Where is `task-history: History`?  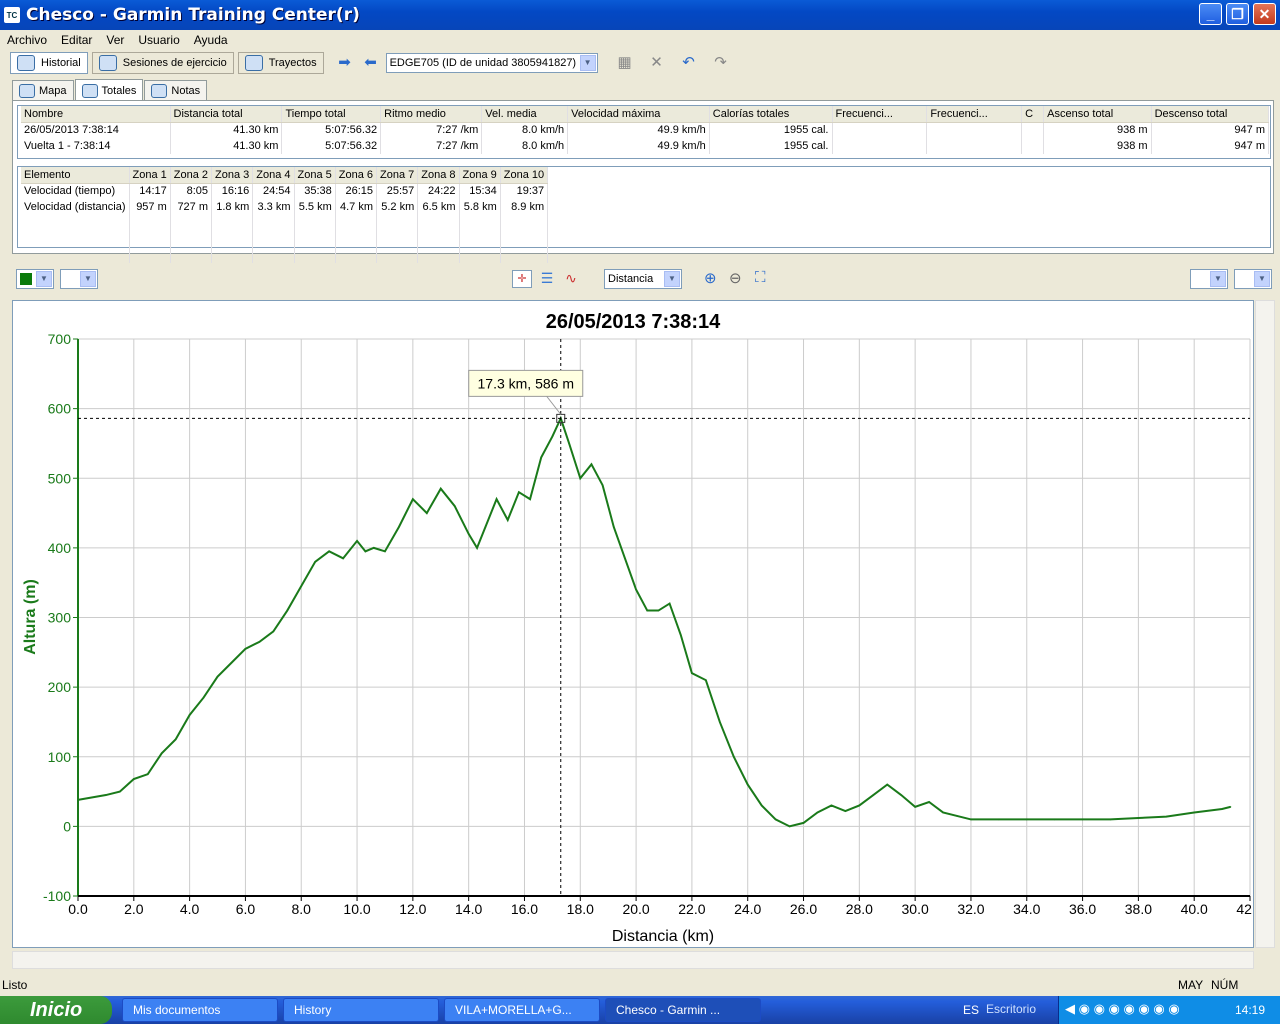
task-history: History is located at coordinates (361, 1010).